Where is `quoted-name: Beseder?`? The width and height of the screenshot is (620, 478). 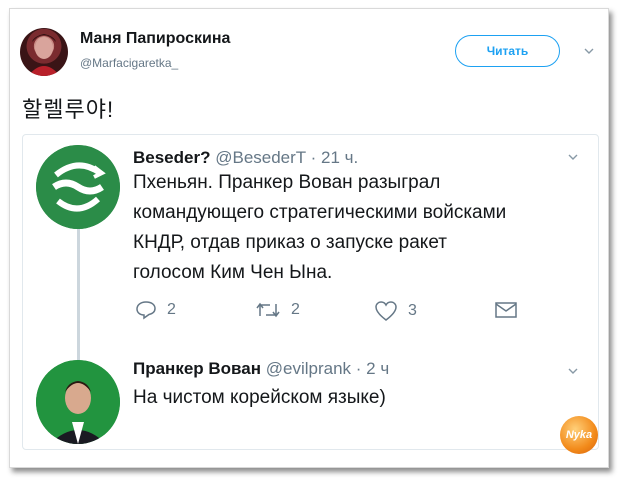 quoted-name: Beseder? is located at coordinates (171, 157).